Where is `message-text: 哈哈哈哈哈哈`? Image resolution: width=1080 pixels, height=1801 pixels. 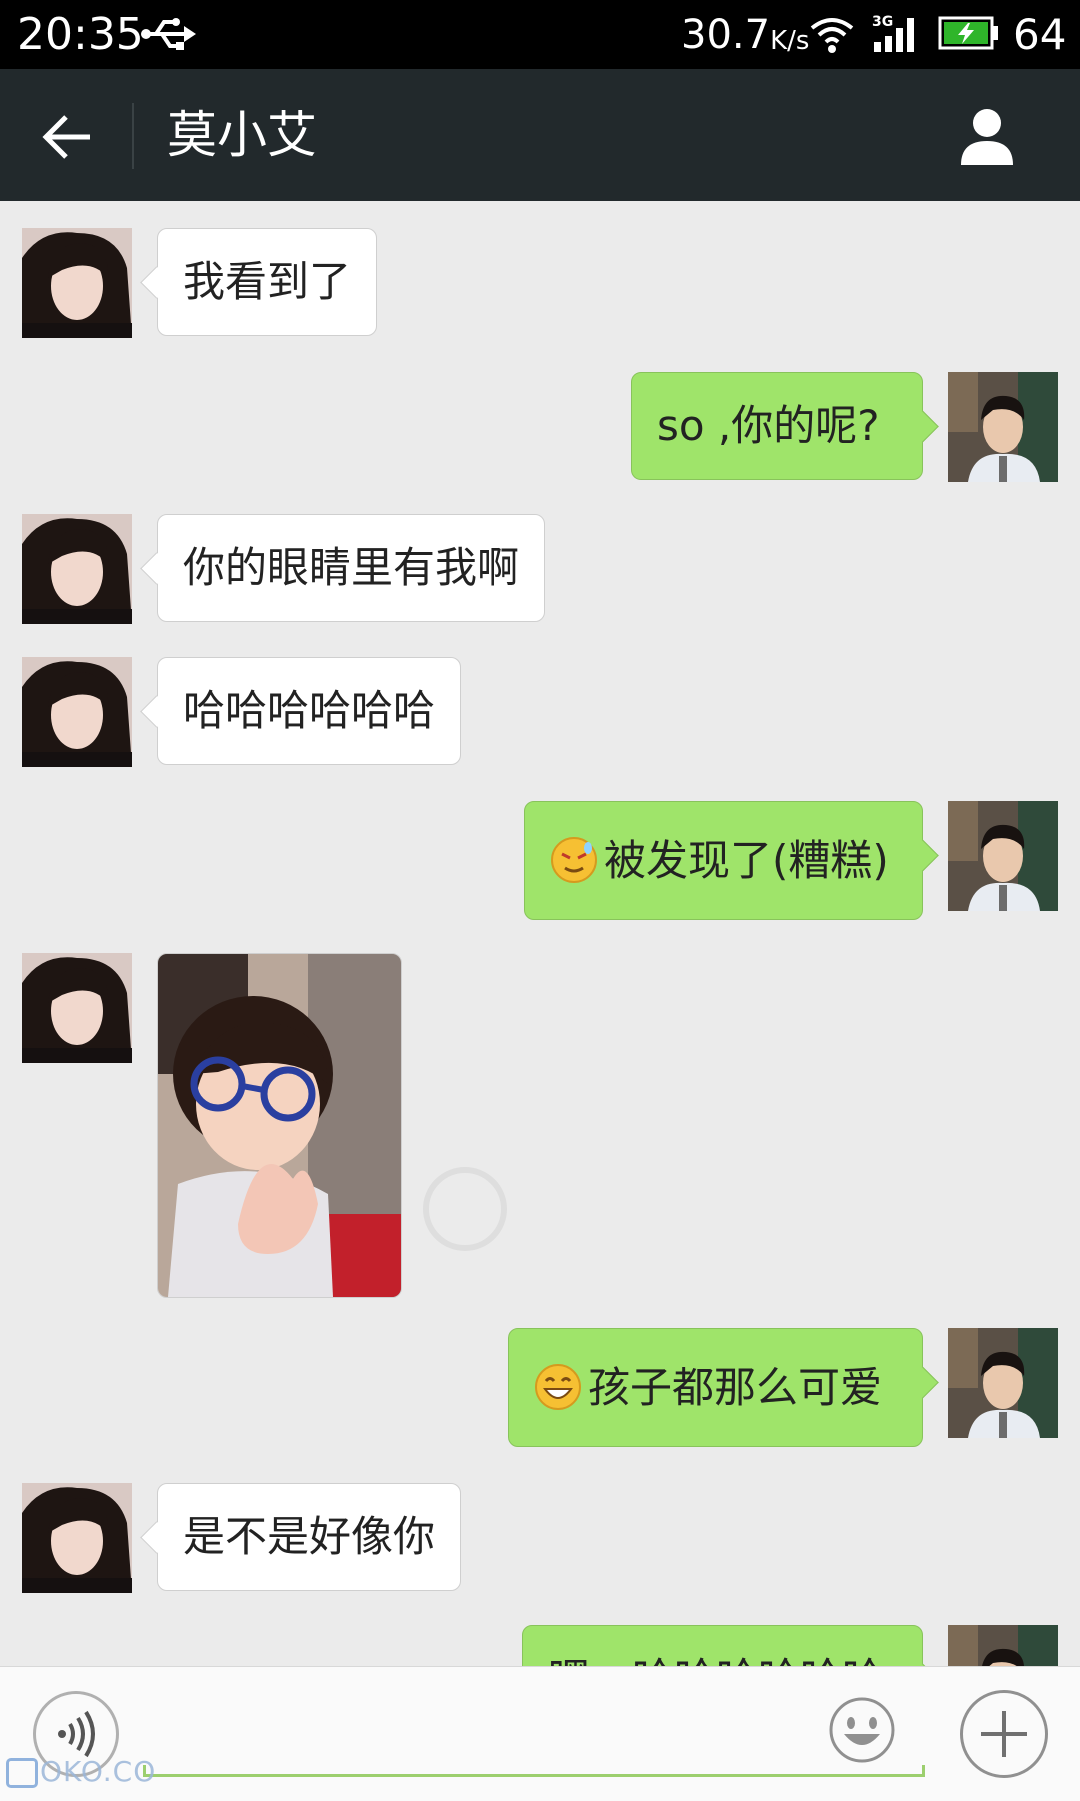 message-text: 哈哈哈哈哈哈 is located at coordinates (309, 710).